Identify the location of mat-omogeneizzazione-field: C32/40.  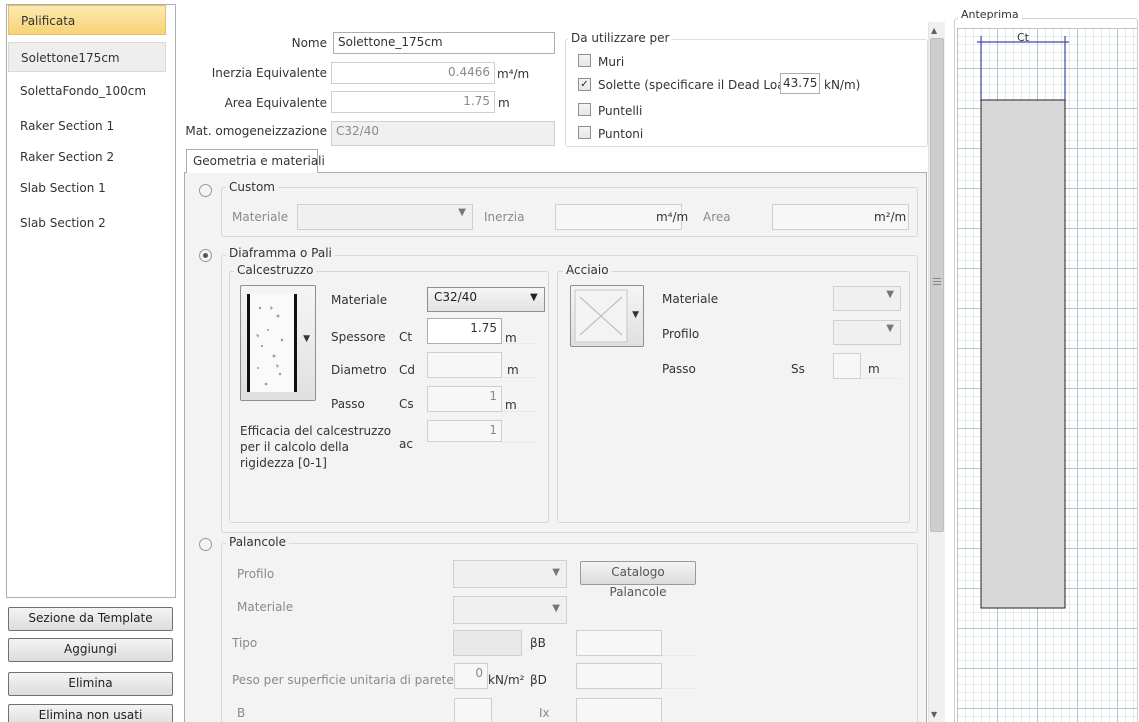
(443, 133).